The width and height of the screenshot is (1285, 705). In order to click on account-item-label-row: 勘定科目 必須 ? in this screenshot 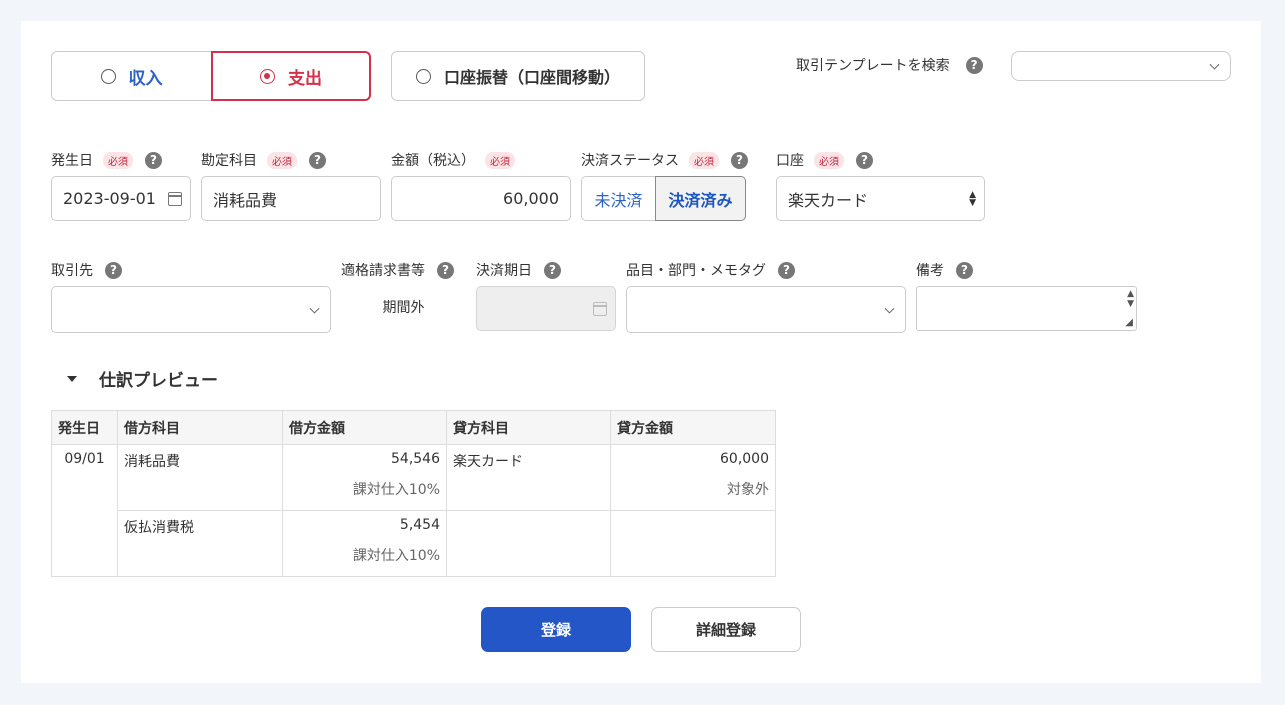, I will do `click(263, 160)`.